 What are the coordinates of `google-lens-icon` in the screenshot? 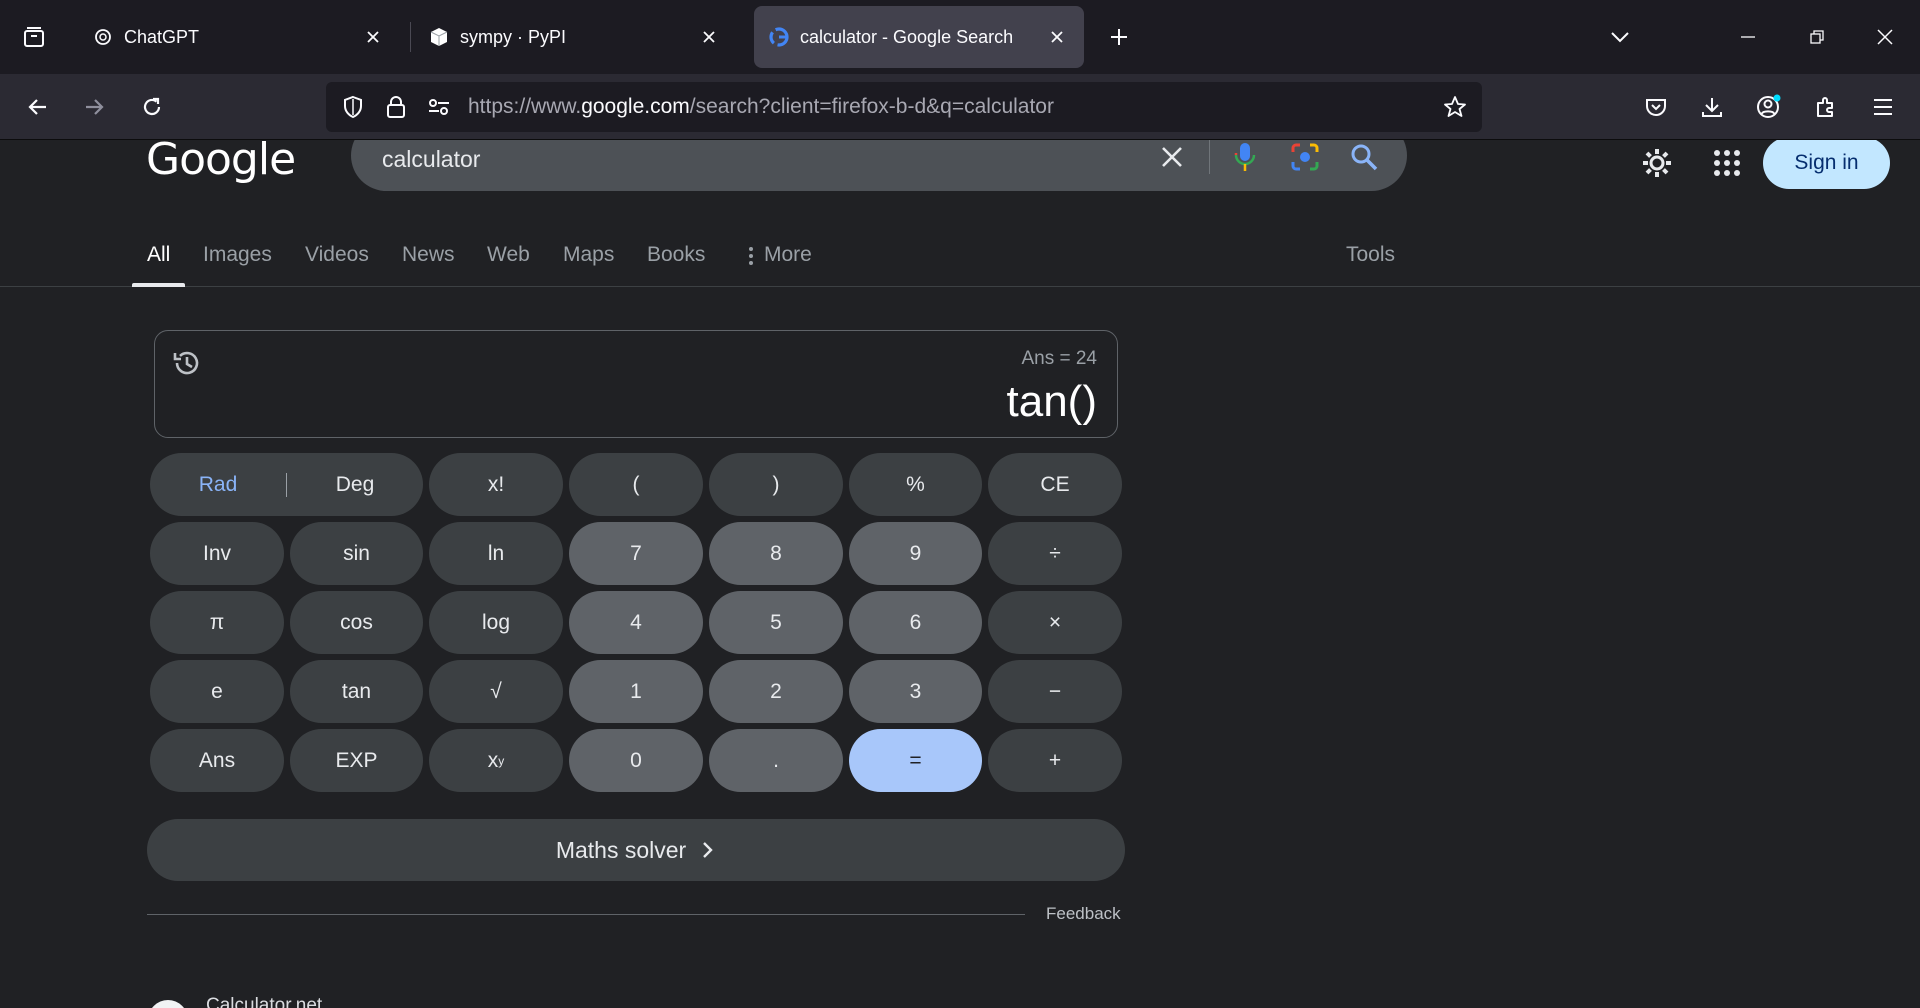 It's located at (1305, 157).